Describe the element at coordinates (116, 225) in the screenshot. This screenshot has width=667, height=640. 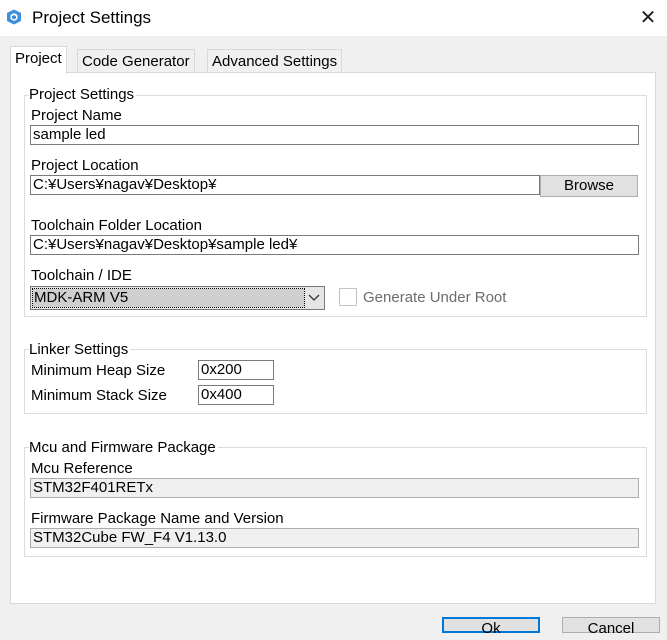
I see `toolchain-folder-label: Toolchain Folder Location` at that location.